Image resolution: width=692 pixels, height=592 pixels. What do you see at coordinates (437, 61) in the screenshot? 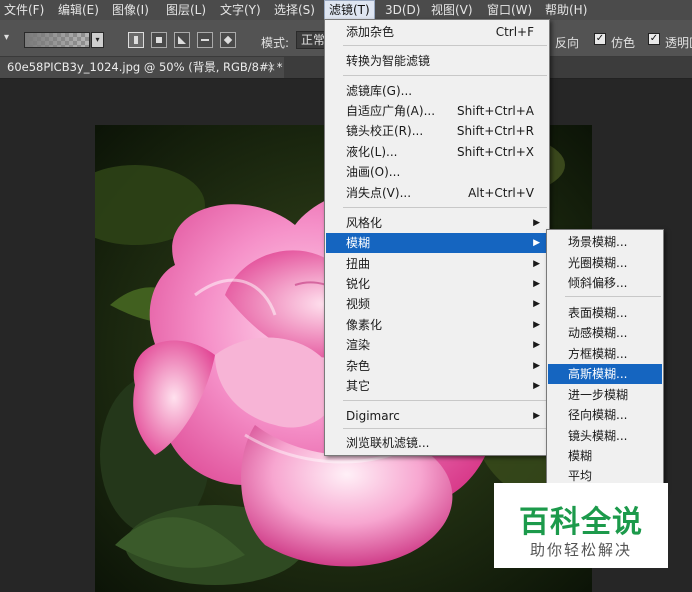
I see `filter-menu-item-convert-smart: 转换为智能滤镜` at bounding box center [437, 61].